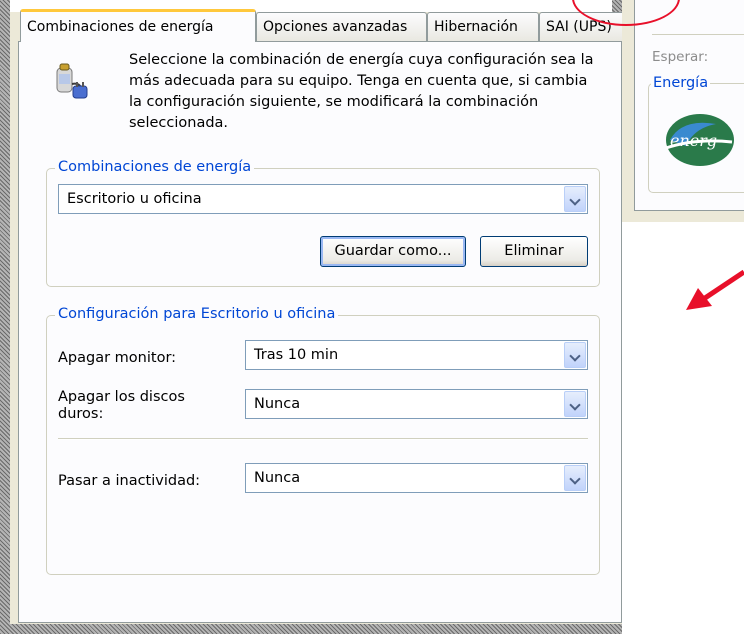  Describe the element at coordinates (681, 83) in the screenshot. I see `energy-legend: Energía` at that location.